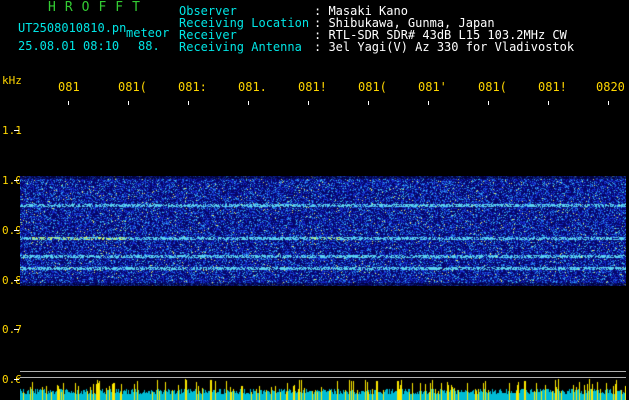 Image resolution: width=629 pixels, height=400 pixels. What do you see at coordinates (552, 87) in the screenshot?
I see `time-label-9: 081!` at bounding box center [552, 87].